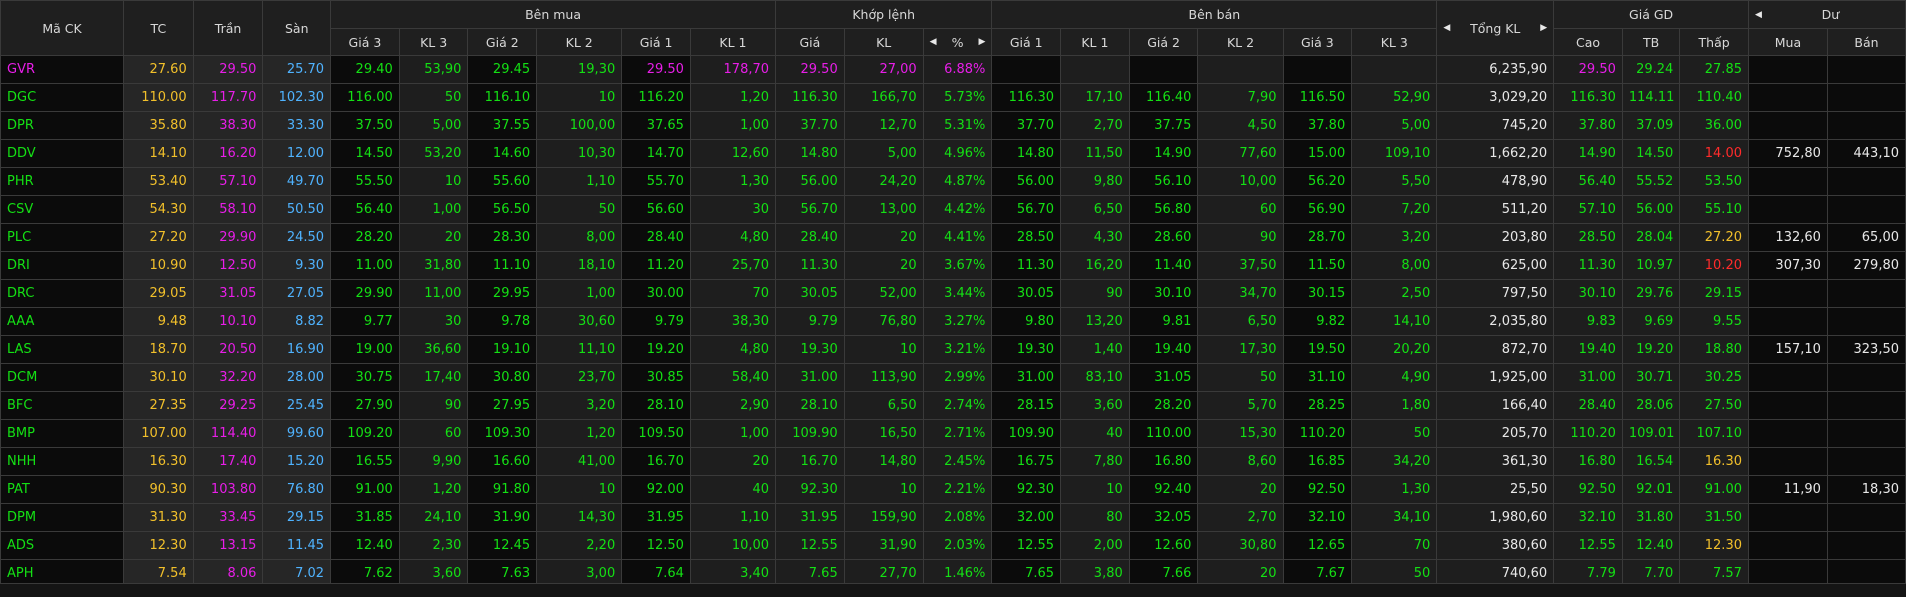  Describe the element at coordinates (1866, 97) in the screenshot. I see `remaining-sell-cell` at that location.